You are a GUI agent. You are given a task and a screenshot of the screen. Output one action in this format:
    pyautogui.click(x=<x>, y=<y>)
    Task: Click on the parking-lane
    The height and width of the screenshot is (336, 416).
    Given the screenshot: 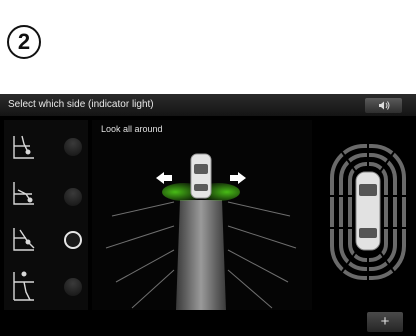 What is the action you would take?
    pyautogui.click(x=201, y=255)
    